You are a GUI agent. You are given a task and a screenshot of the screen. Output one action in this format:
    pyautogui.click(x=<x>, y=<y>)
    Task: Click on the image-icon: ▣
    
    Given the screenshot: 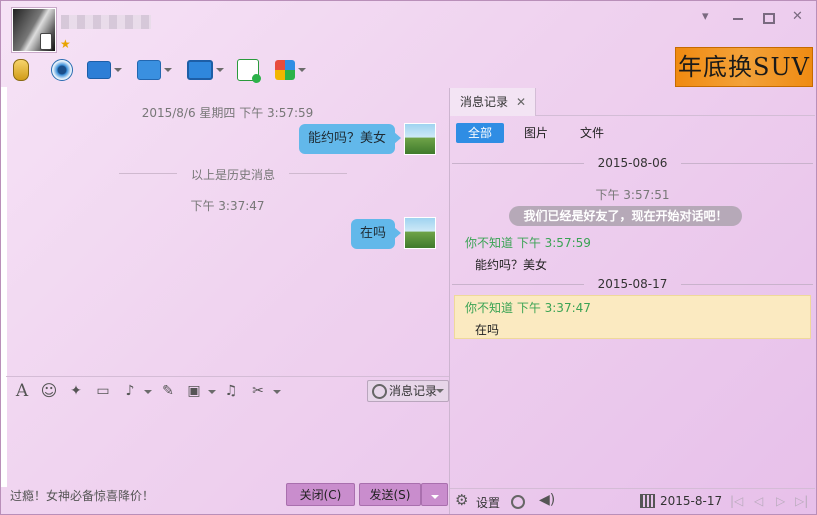 What is the action you would take?
    pyautogui.click(x=194, y=391)
    